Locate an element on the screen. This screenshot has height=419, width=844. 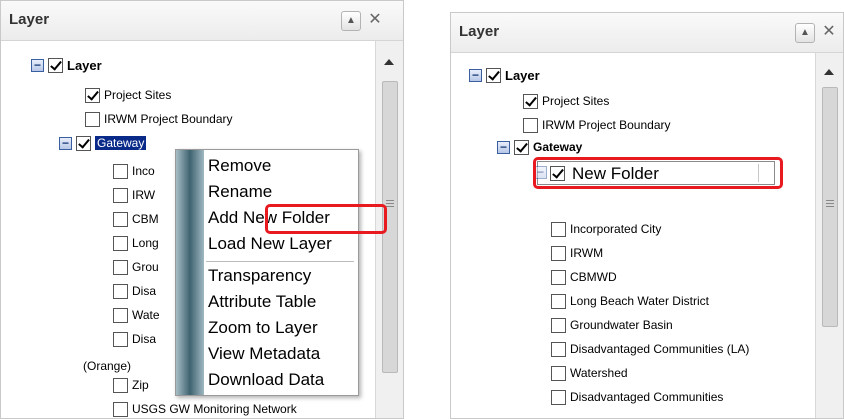
menu-item-transparency: Transparency is located at coordinates (259, 276).